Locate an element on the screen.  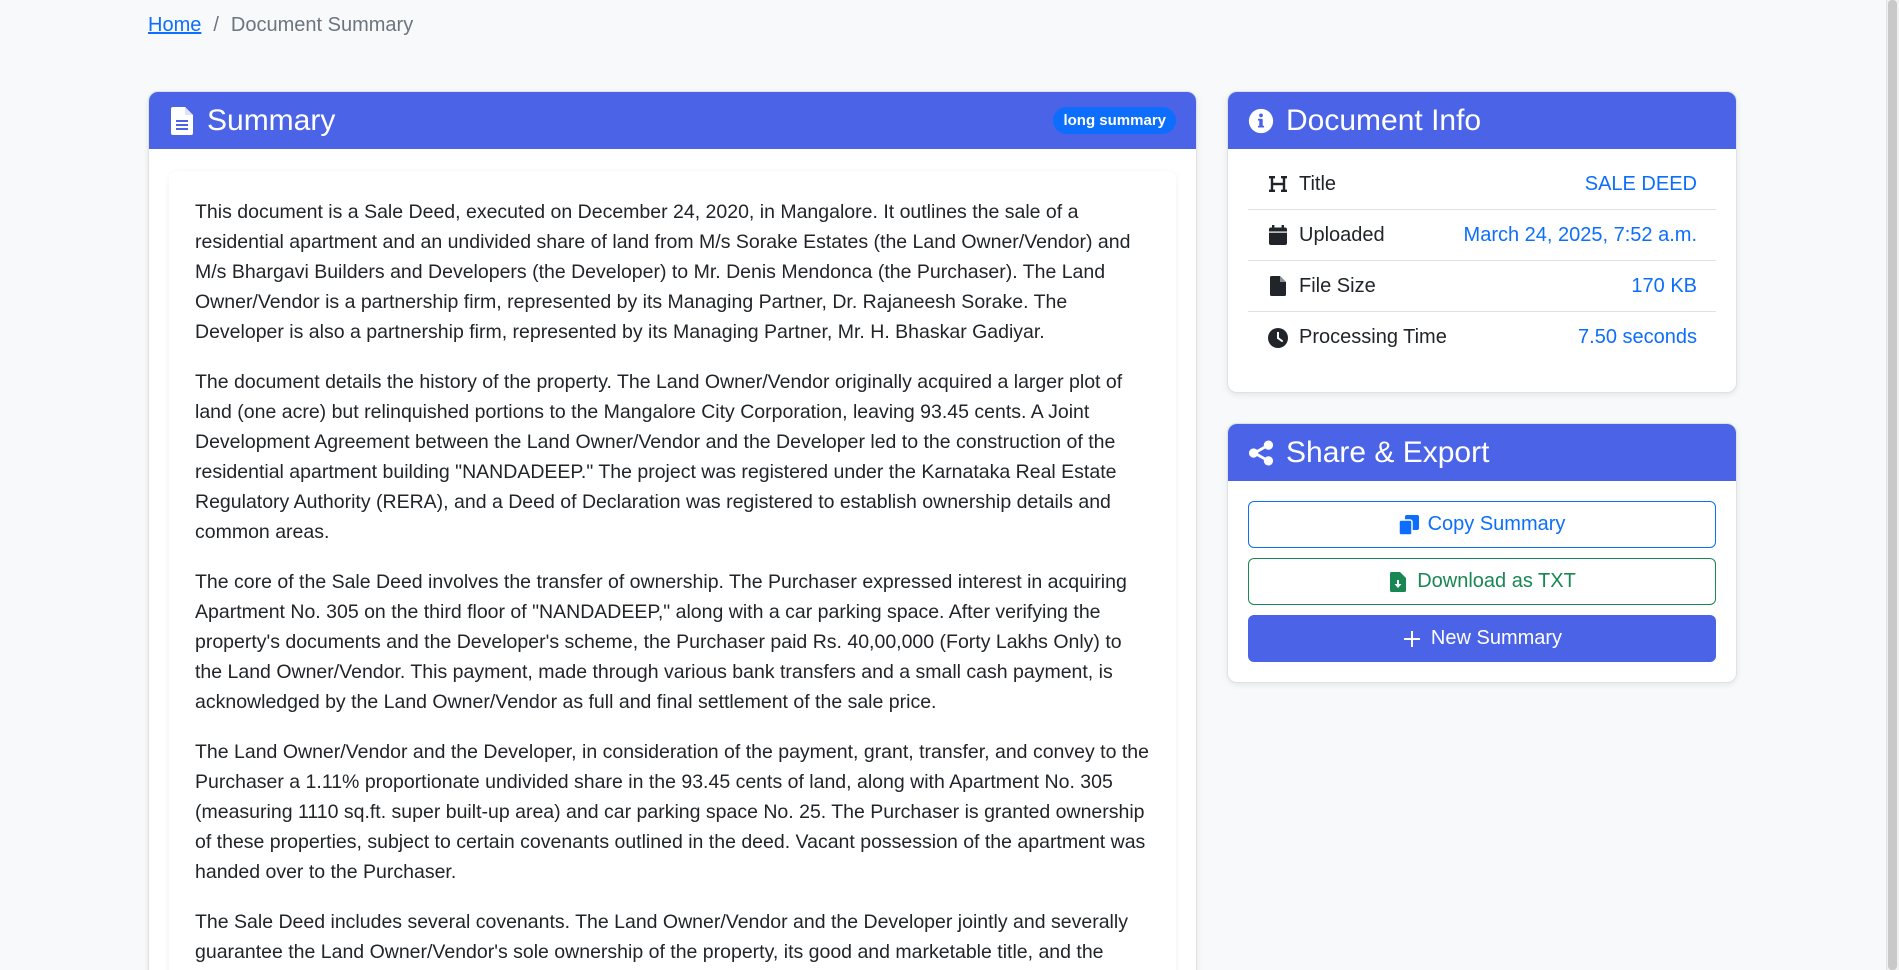
share-icon is located at coordinates (1261, 453).